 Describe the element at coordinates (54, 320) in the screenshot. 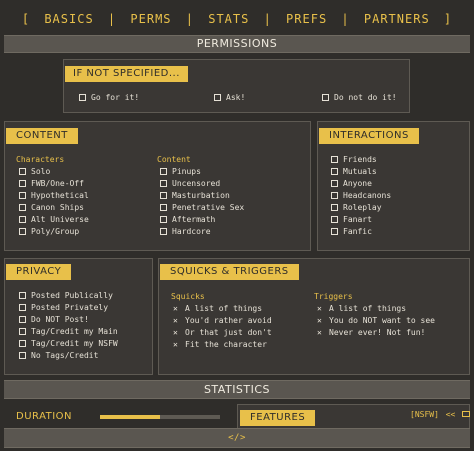

I see `check-item: Do NOT Post!` at that location.